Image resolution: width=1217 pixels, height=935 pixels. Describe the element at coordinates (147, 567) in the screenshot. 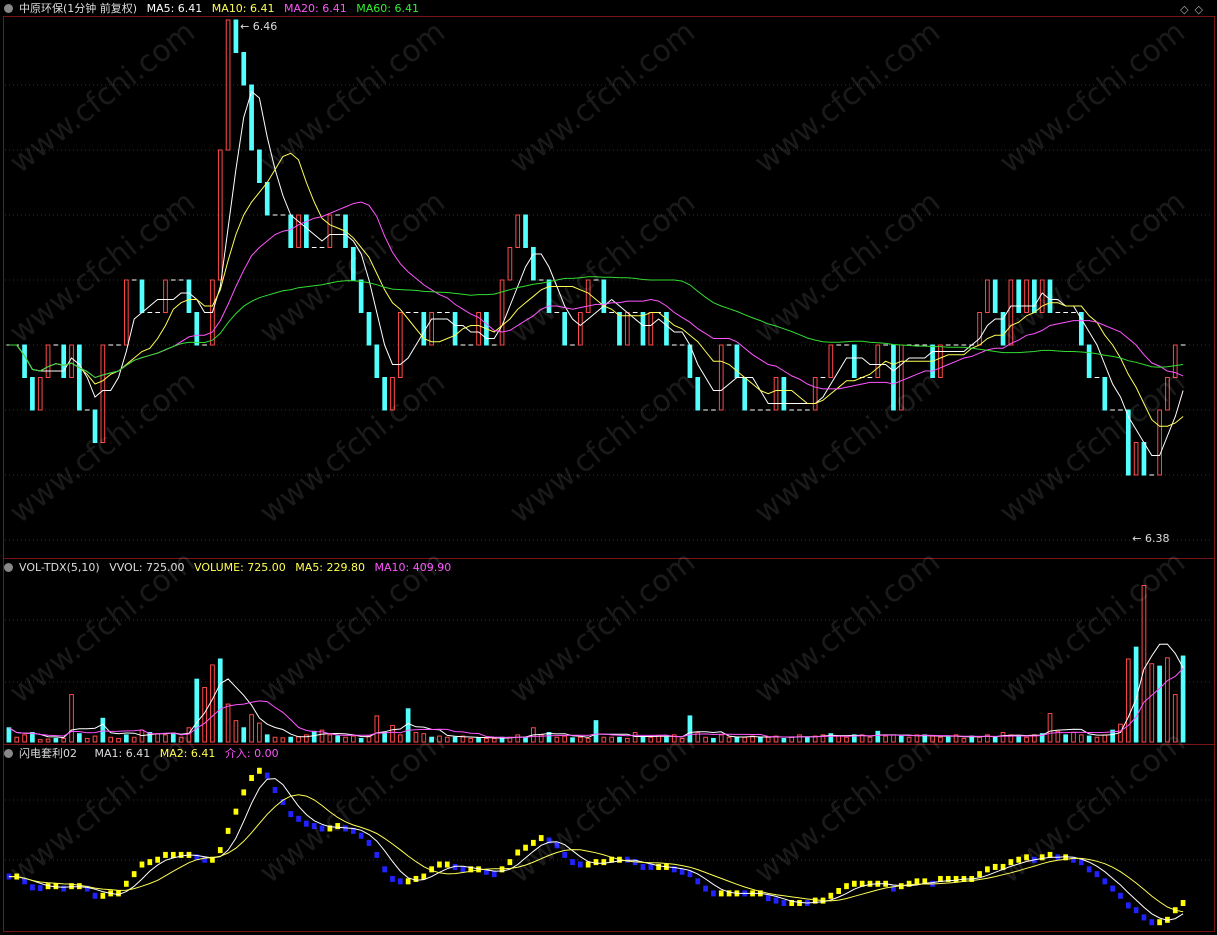

I see `vvol-label: VVOL: 725.00` at that location.